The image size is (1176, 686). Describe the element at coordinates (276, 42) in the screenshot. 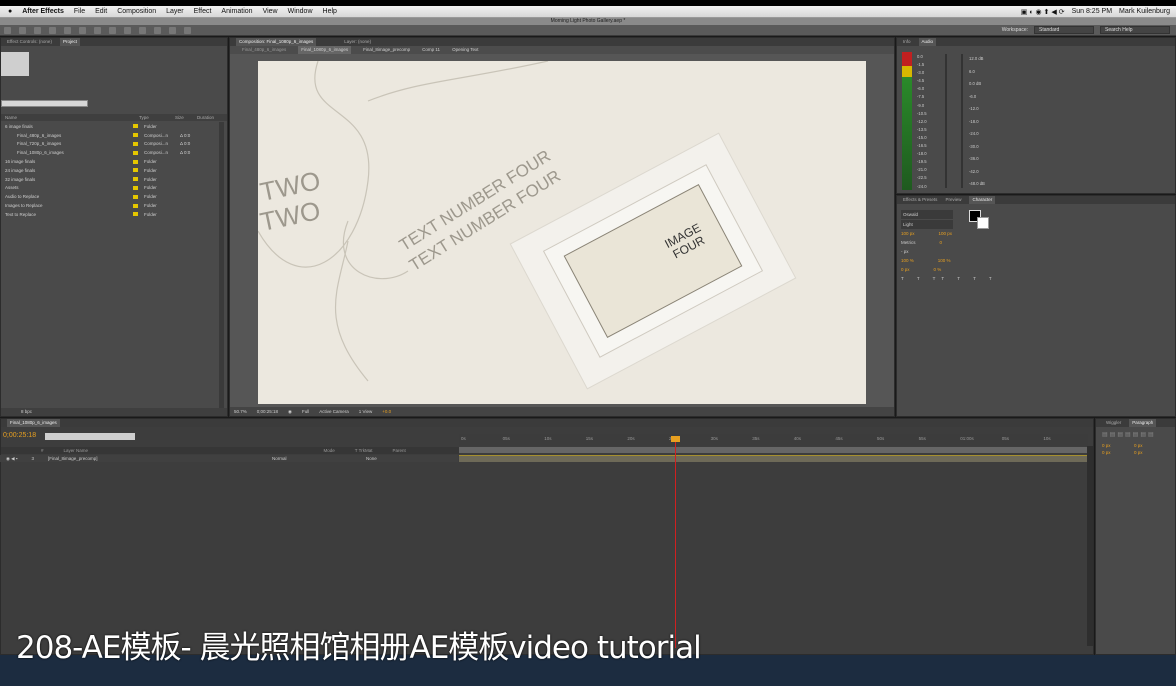

I see `tab-composition: Composition: Final_1080p_6_images` at that location.